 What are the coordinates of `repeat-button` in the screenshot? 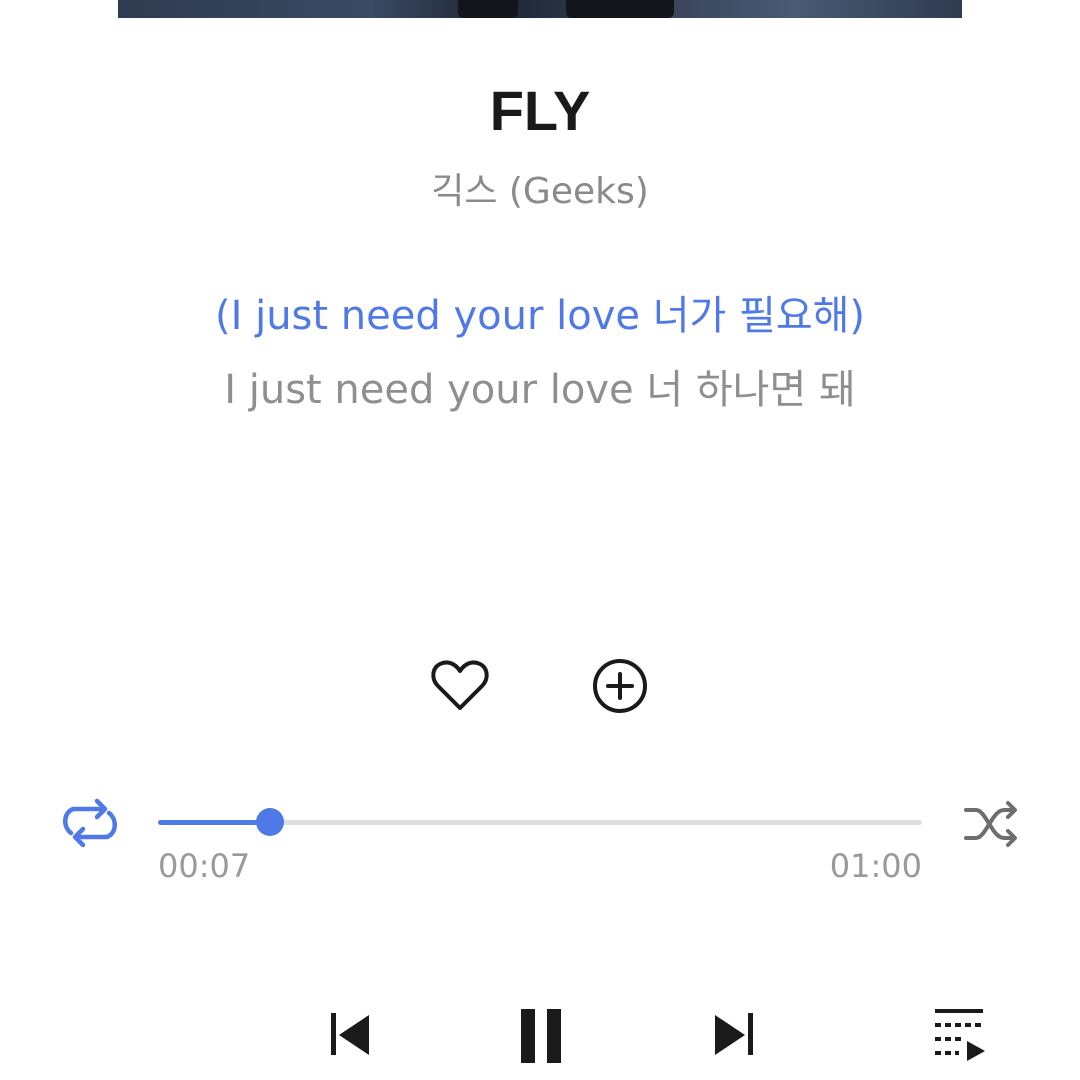 It's located at (90, 823).